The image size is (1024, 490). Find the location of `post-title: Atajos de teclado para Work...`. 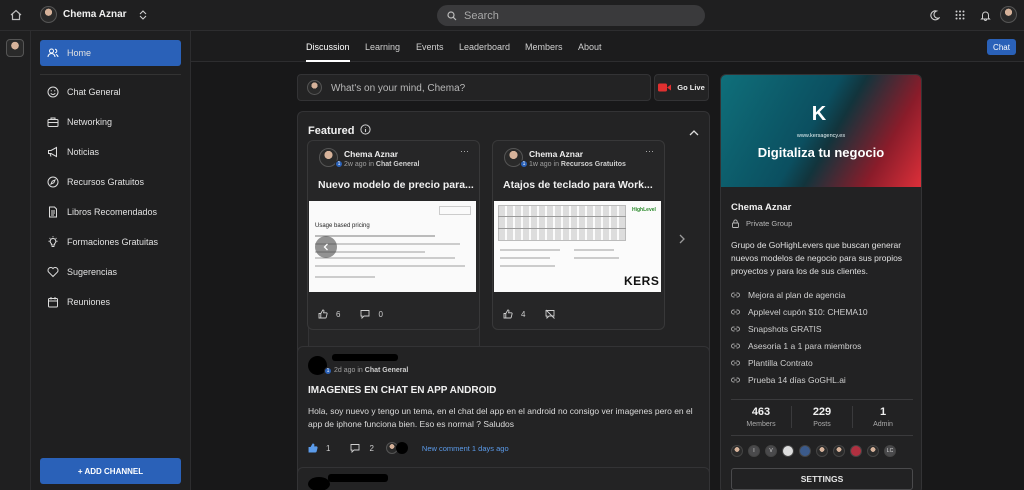

post-title: Atajos de teclado para Work... is located at coordinates (583, 185).